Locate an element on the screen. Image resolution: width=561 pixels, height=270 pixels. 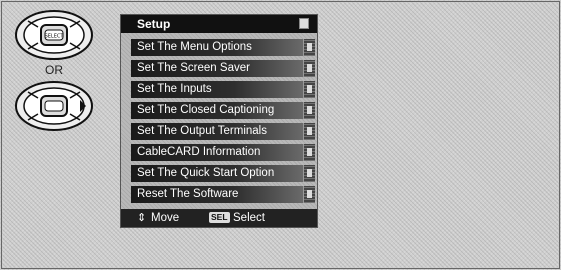
menu-item-closed-captioning: Set The Closed Captioning is located at coordinates (223, 110).